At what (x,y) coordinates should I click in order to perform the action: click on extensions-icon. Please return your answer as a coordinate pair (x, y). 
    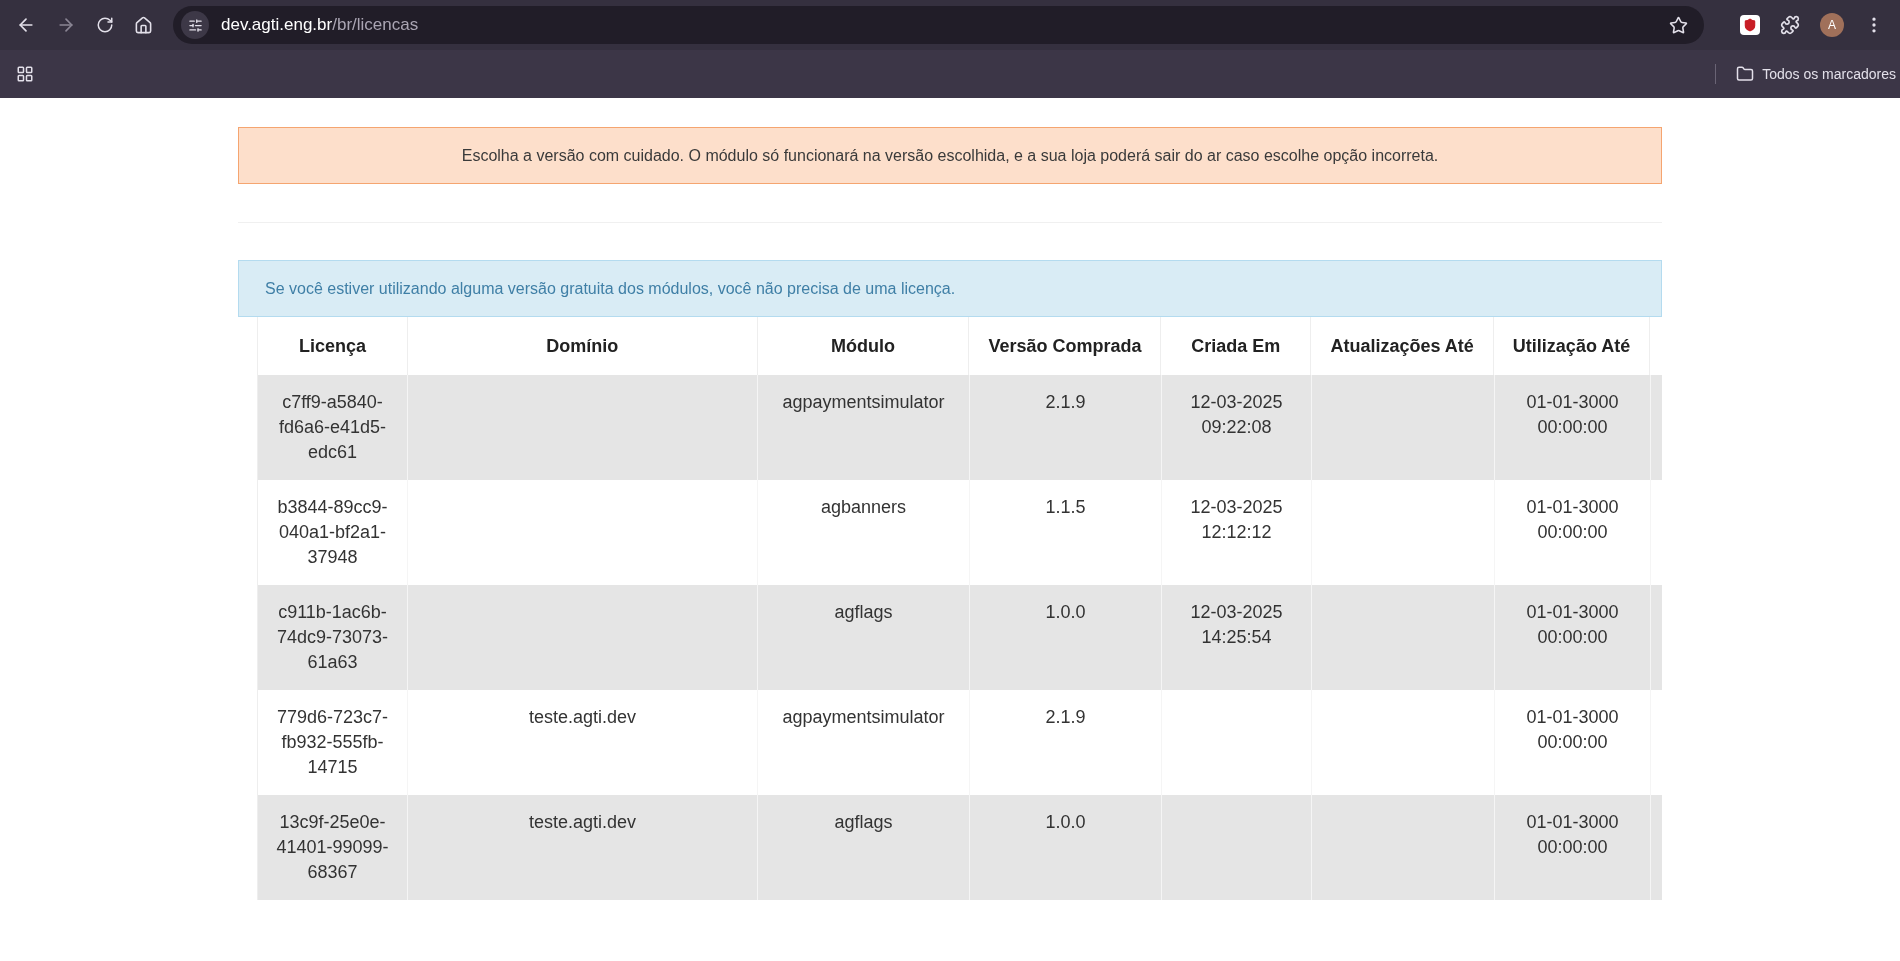
    Looking at the image, I should click on (1790, 25).